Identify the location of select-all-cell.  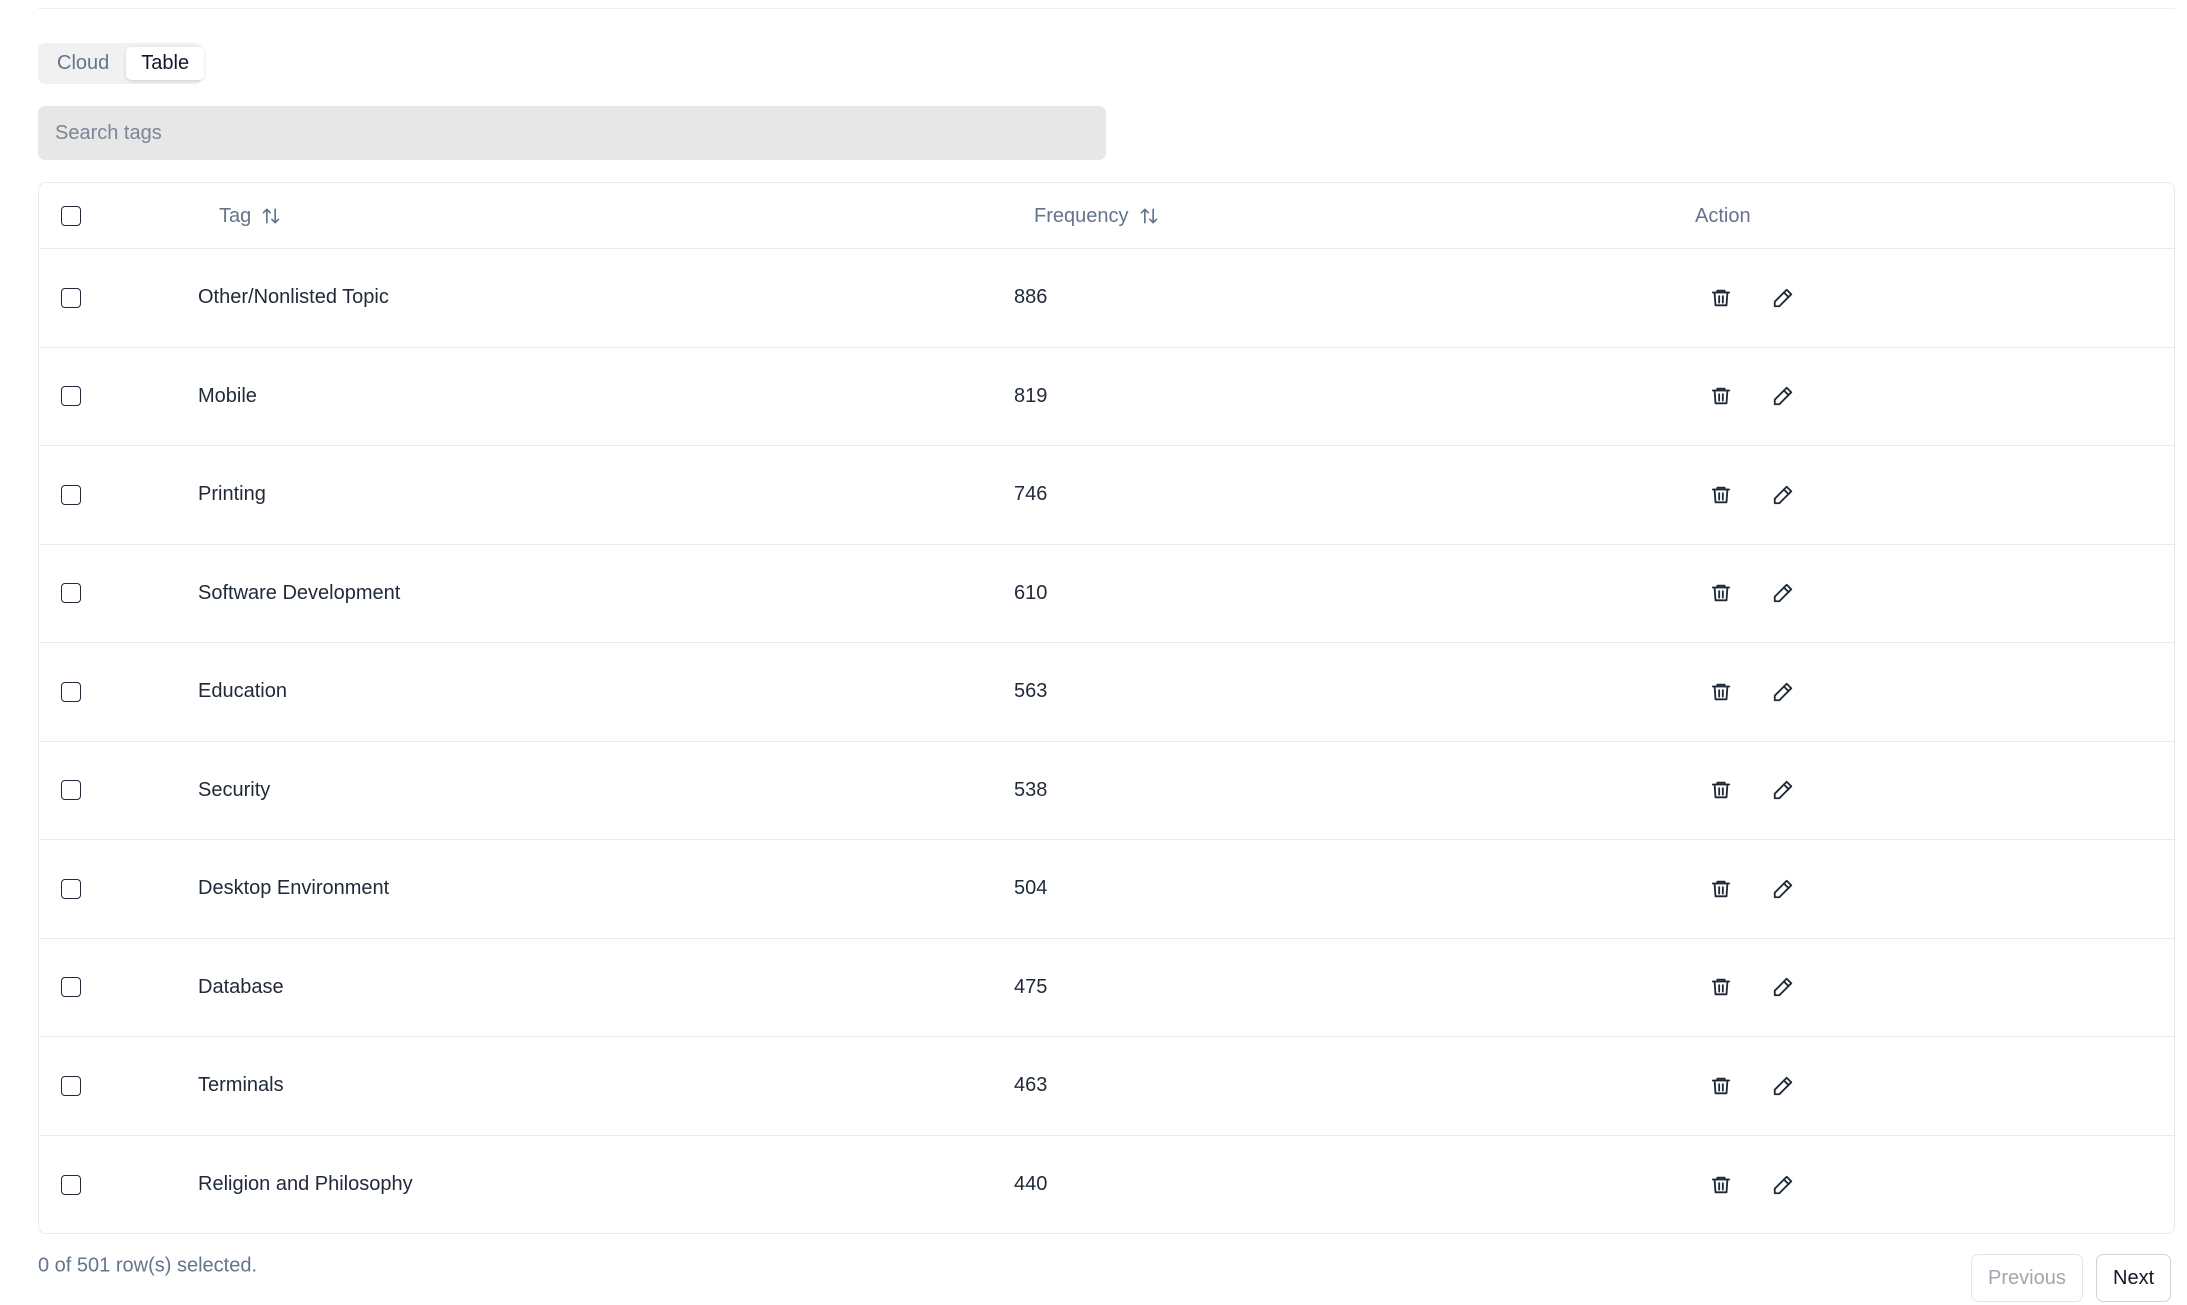
(71, 216).